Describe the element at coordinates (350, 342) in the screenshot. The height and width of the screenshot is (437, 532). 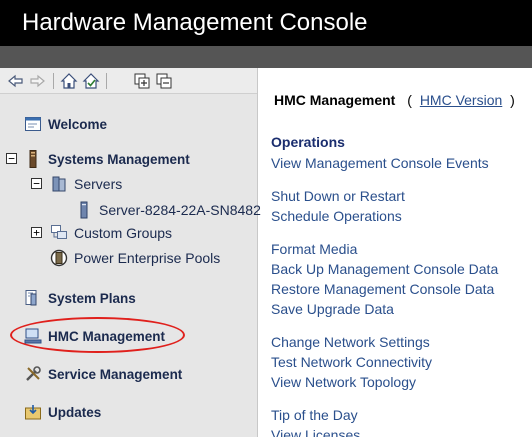
I see `task-change-network-settings: Change Network Settings` at that location.